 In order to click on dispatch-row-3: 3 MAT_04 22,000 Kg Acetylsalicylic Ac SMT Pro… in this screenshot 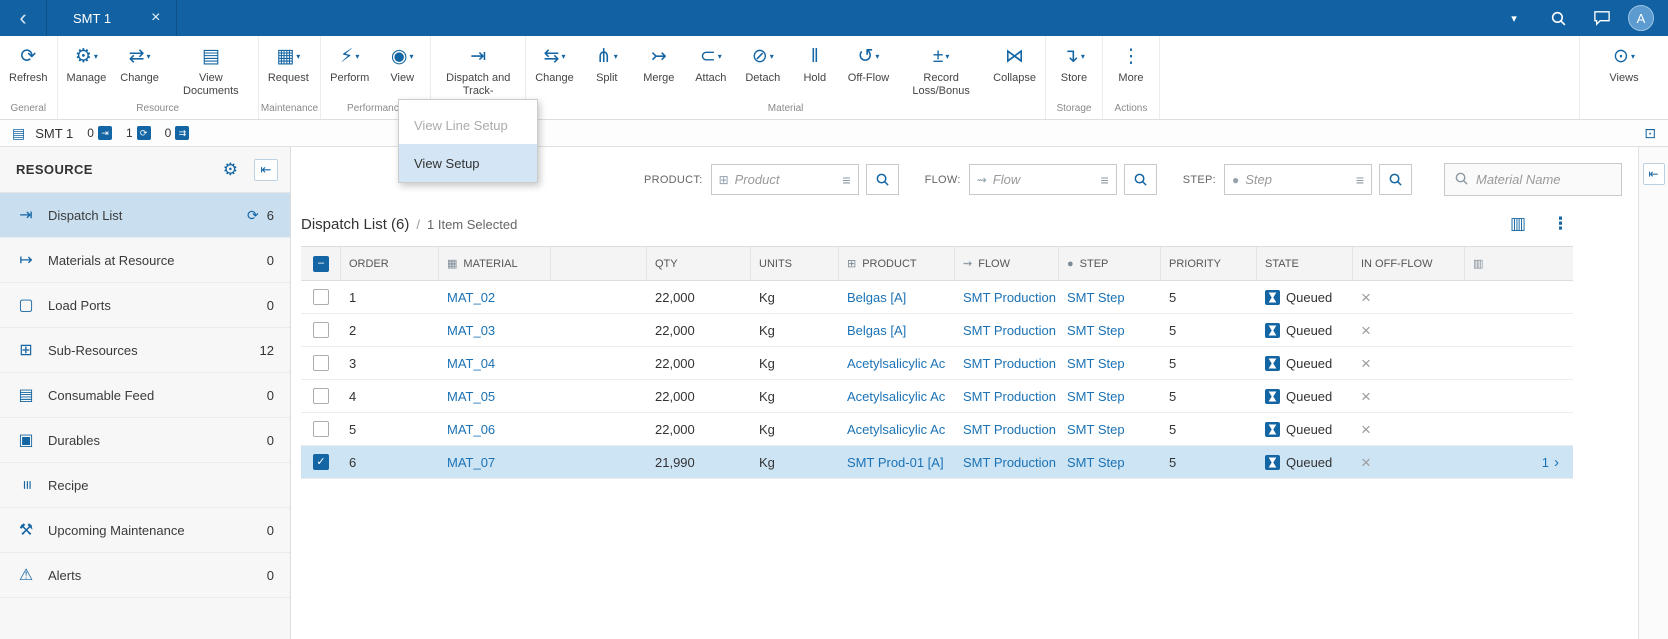, I will do `click(937, 363)`.